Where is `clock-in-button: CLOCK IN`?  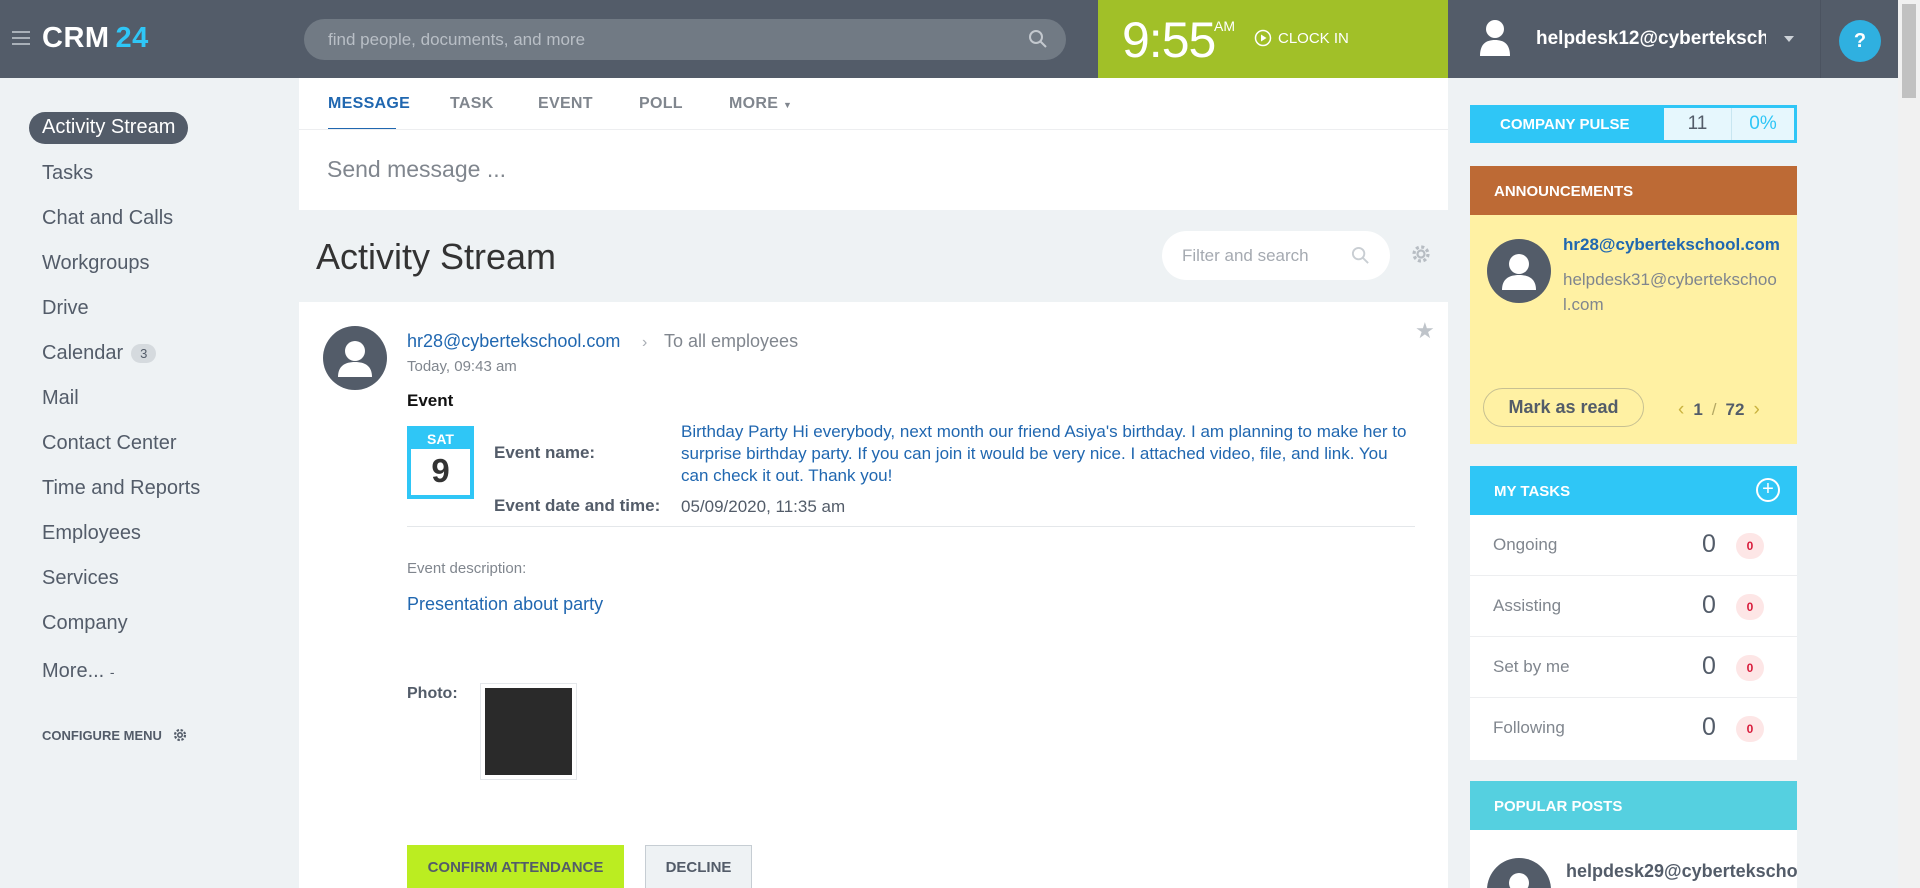 clock-in-button: CLOCK IN is located at coordinates (1301, 38).